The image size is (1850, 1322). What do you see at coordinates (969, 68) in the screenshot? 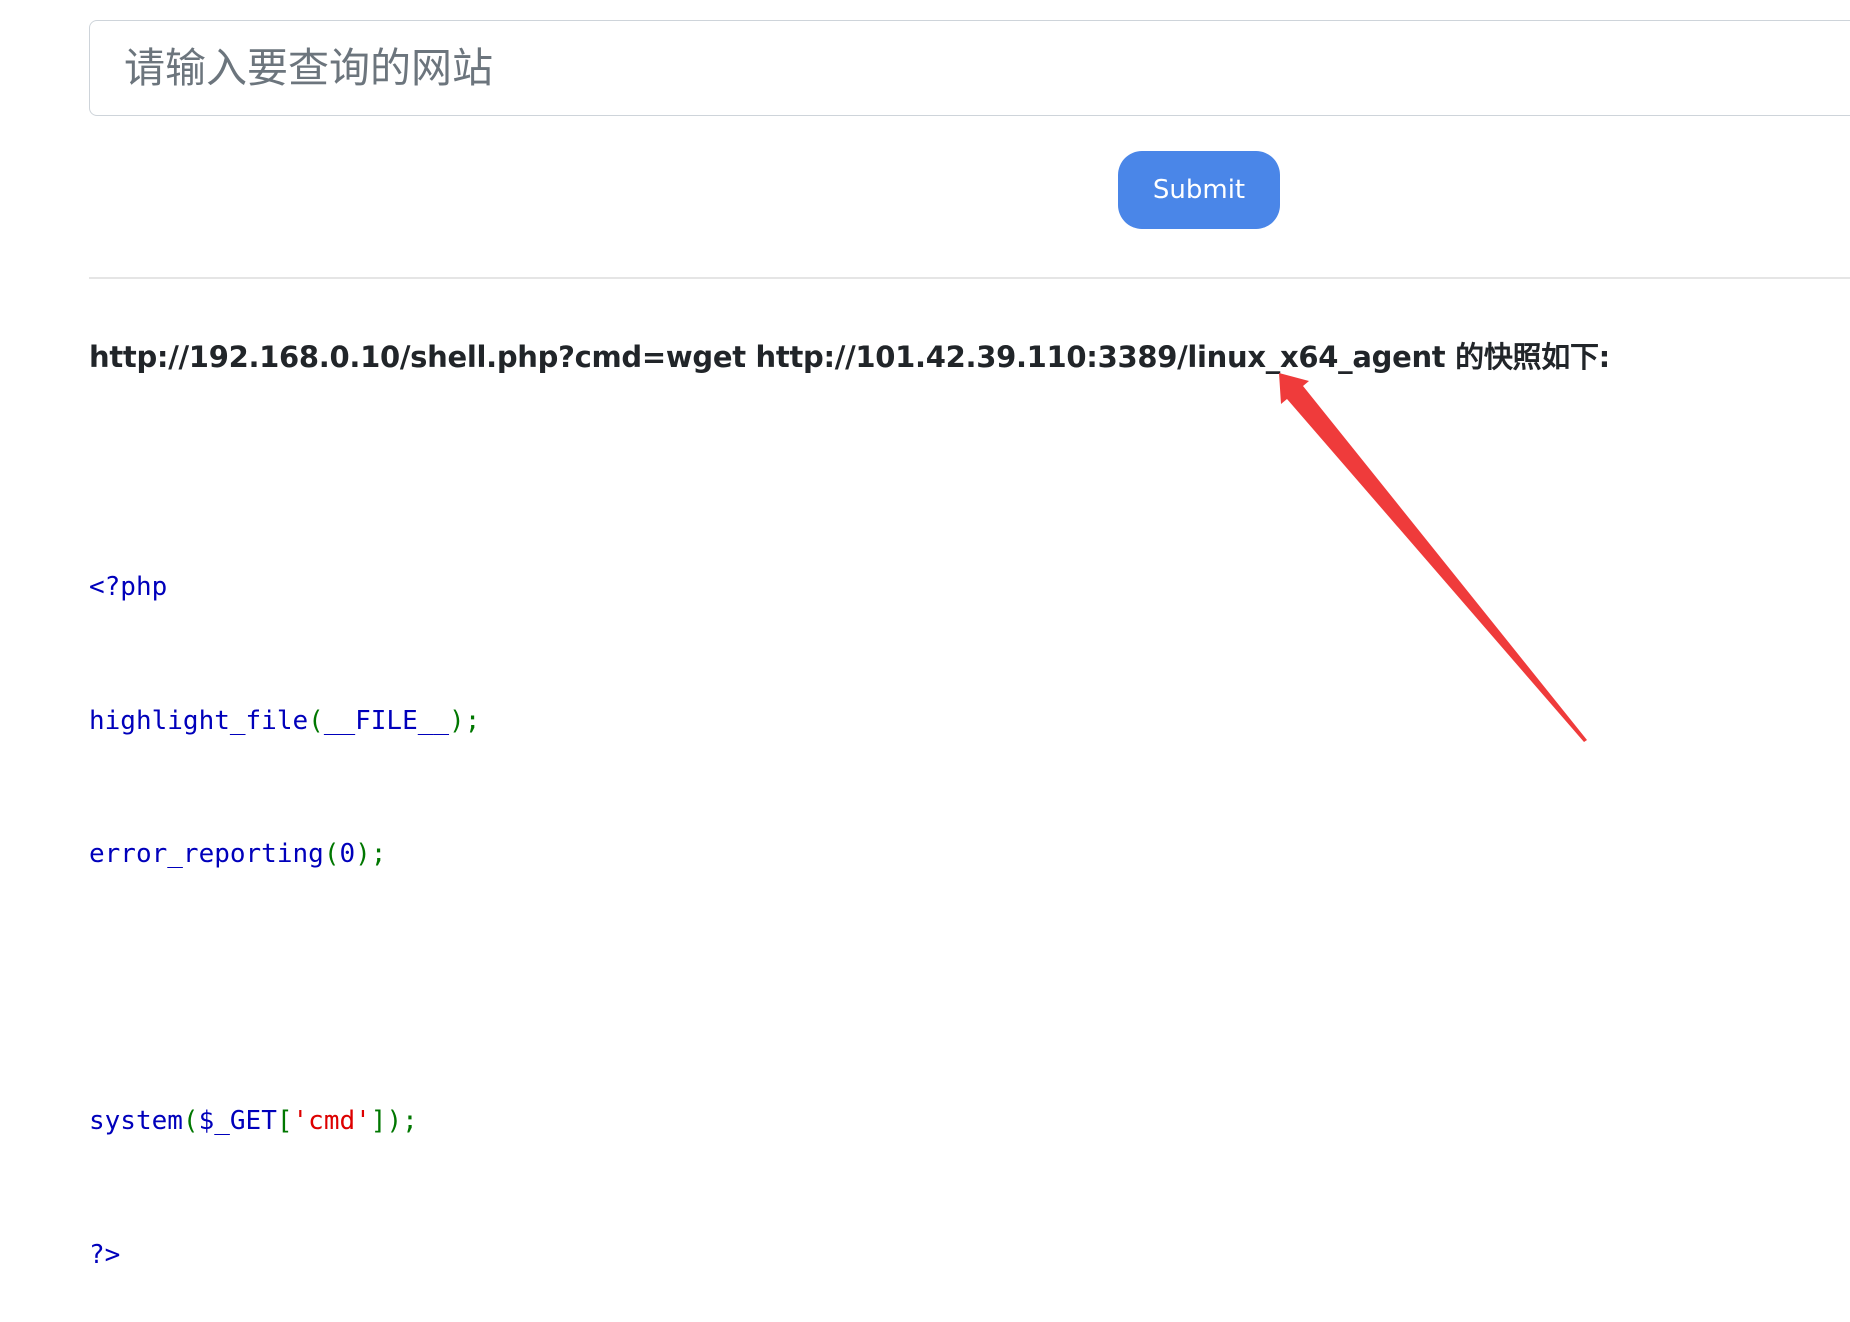
I see `url-input` at bounding box center [969, 68].